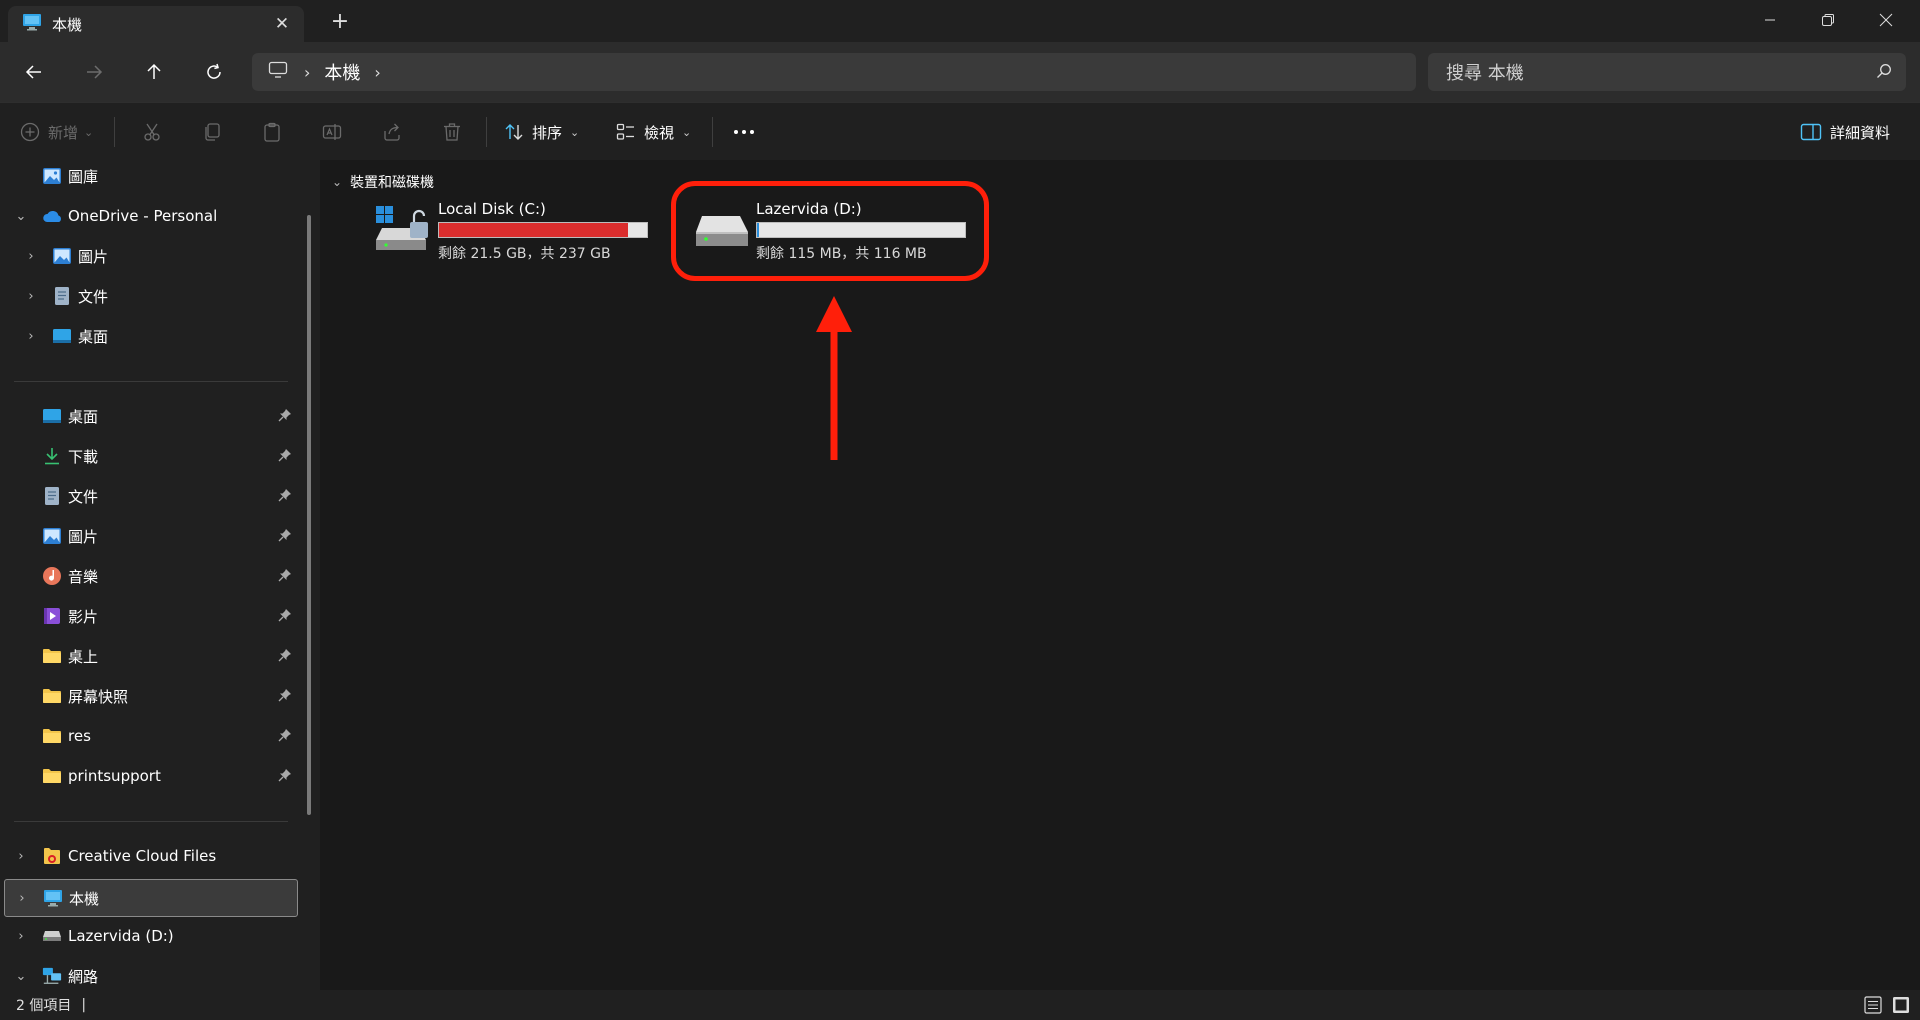 The width and height of the screenshot is (1920, 1020). I want to click on sidebar-item-label: Lazervida (D:), so click(121, 936).